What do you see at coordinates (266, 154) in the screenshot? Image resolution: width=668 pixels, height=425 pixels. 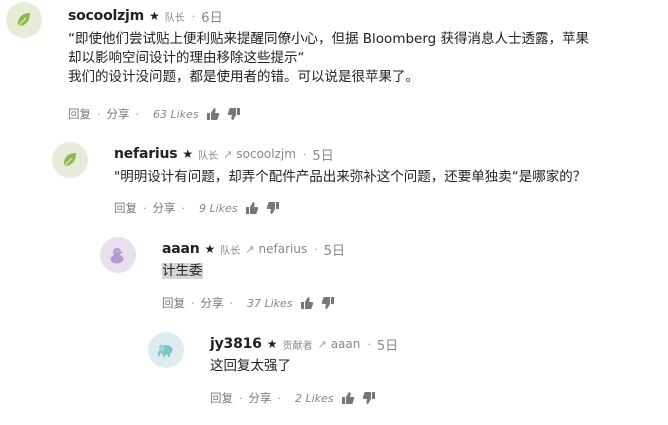 I see `reply-to-user: socoolzjm` at bounding box center [266, 154].